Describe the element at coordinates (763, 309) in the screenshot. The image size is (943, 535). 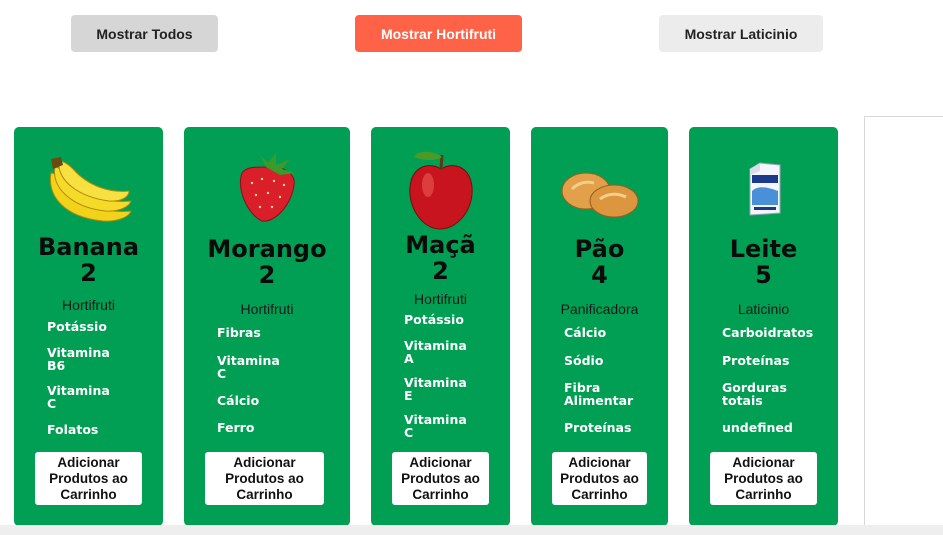
I see `product-category: Laticinio` at that location.